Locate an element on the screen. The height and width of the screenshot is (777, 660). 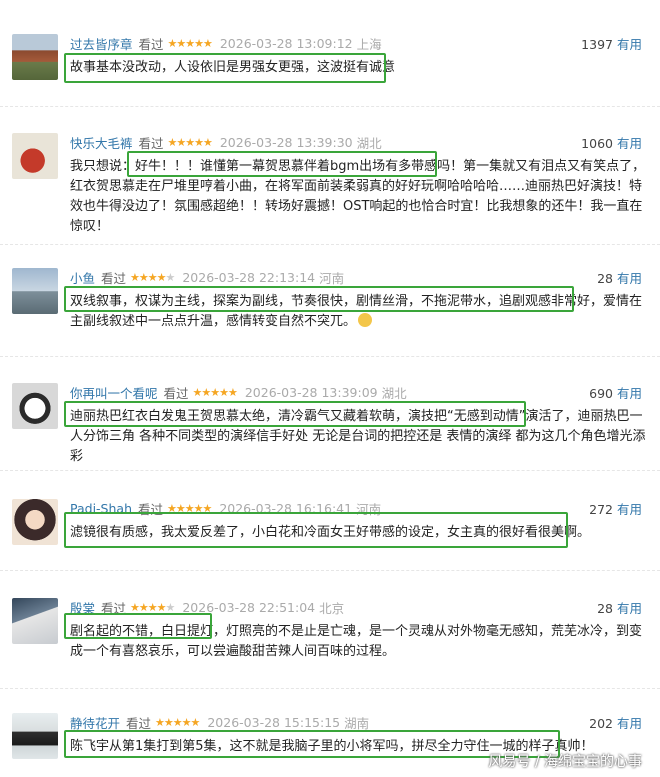
username: 小鱼 is located at coordinates (82, 277).